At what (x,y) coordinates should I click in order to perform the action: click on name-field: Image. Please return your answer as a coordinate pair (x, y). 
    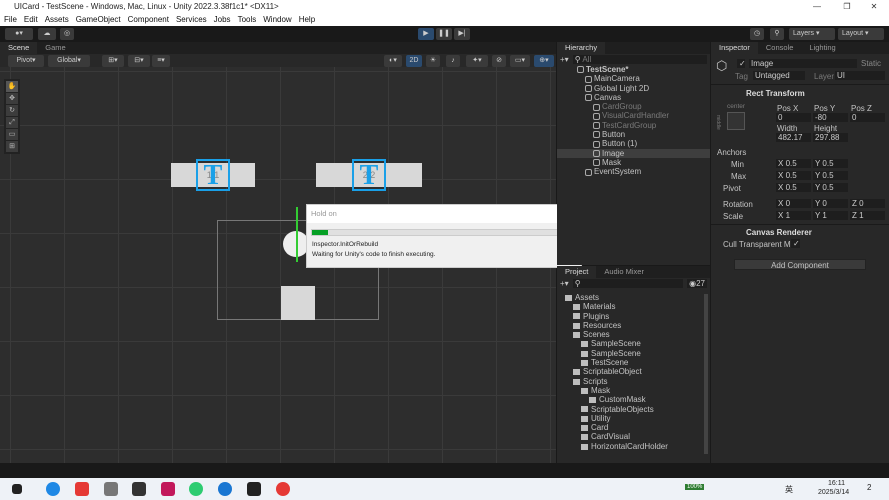
    Looking at the image, I should click on (803, 63).